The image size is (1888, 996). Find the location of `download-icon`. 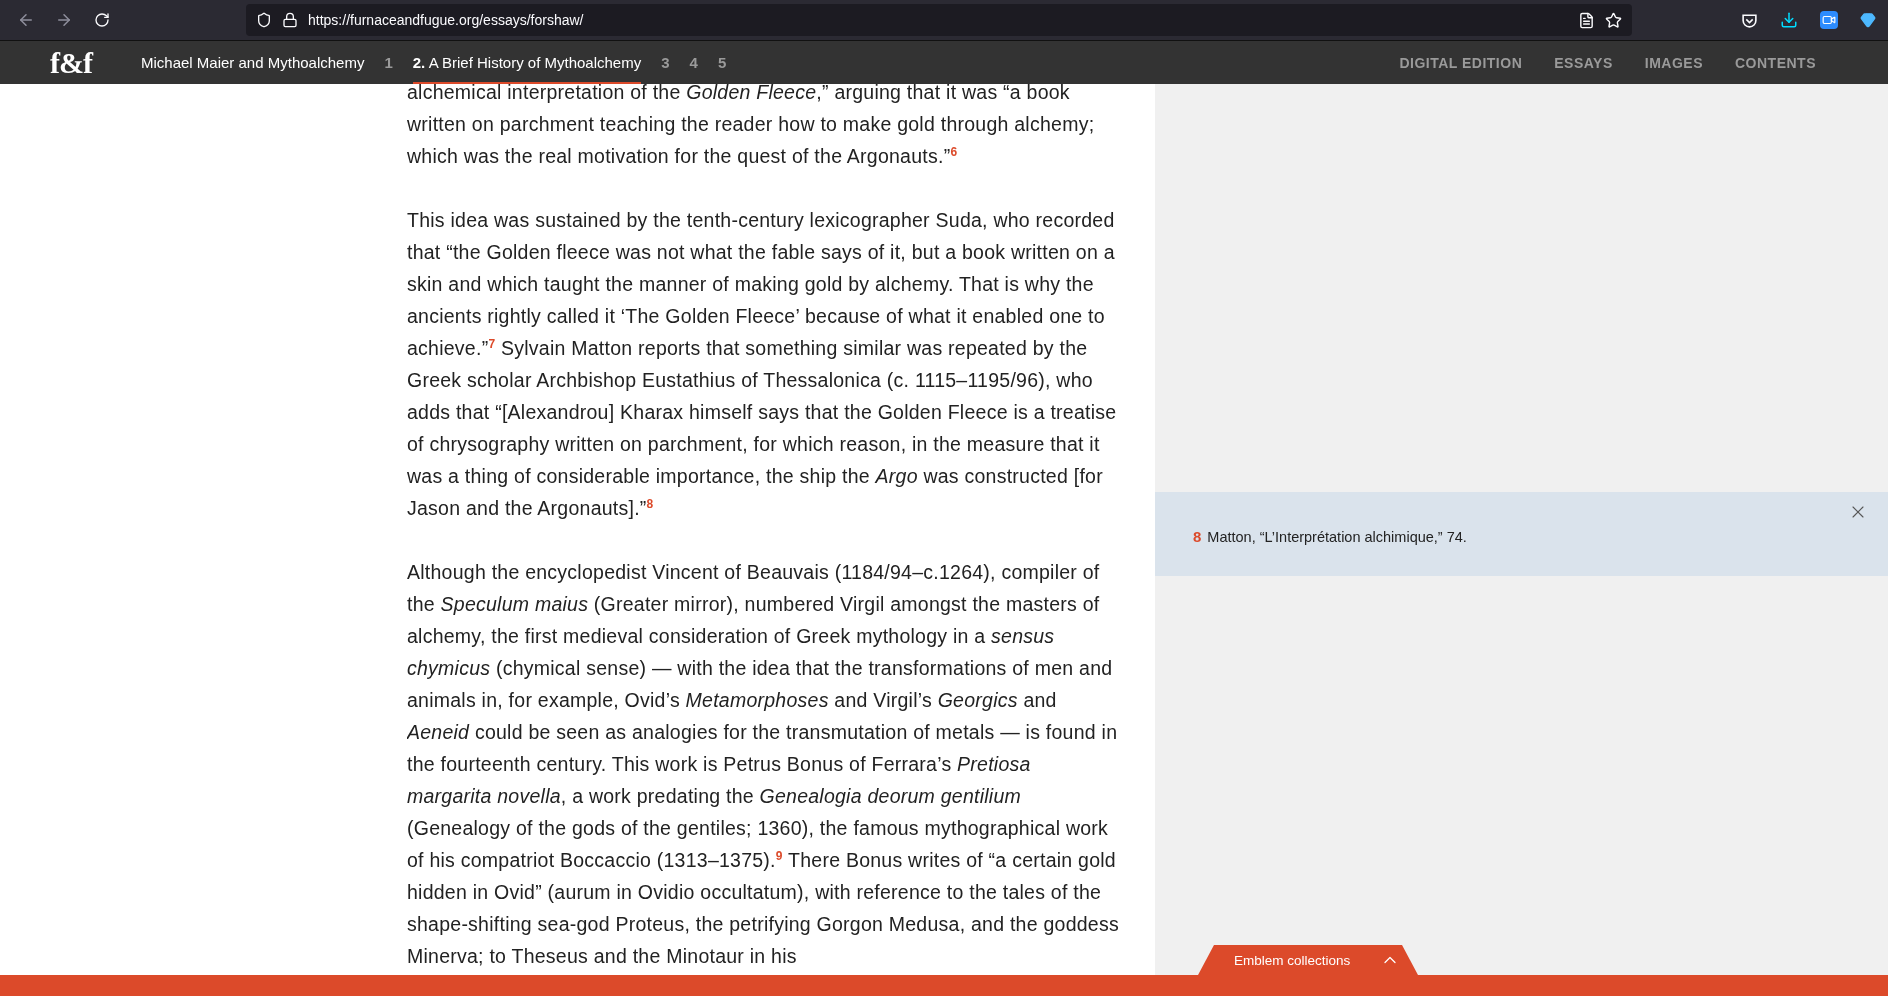

download-icon is located at coordinates (1789, 20).